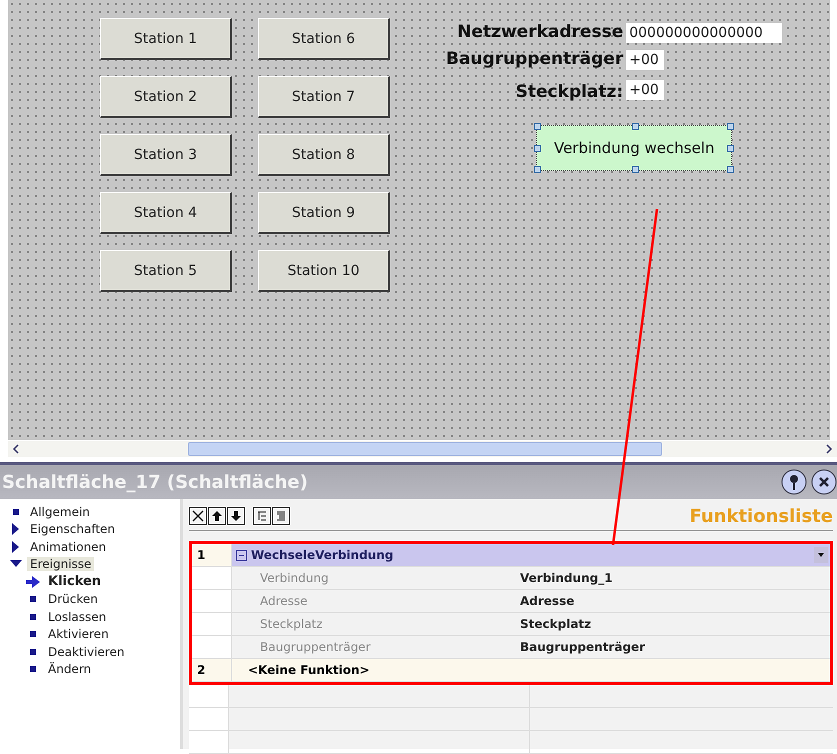 The image size is (837, 754). What do you see at coordinates (324, 97) in the screenshot?
I see `station-button: Station 7` at bounding box center [324, 97].